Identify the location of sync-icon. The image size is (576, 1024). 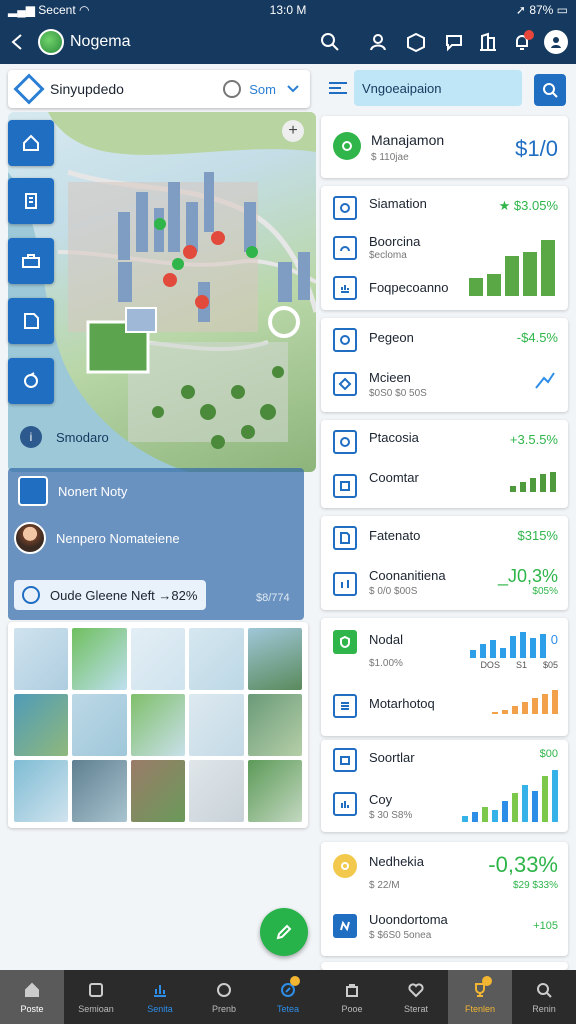
(345, 208).